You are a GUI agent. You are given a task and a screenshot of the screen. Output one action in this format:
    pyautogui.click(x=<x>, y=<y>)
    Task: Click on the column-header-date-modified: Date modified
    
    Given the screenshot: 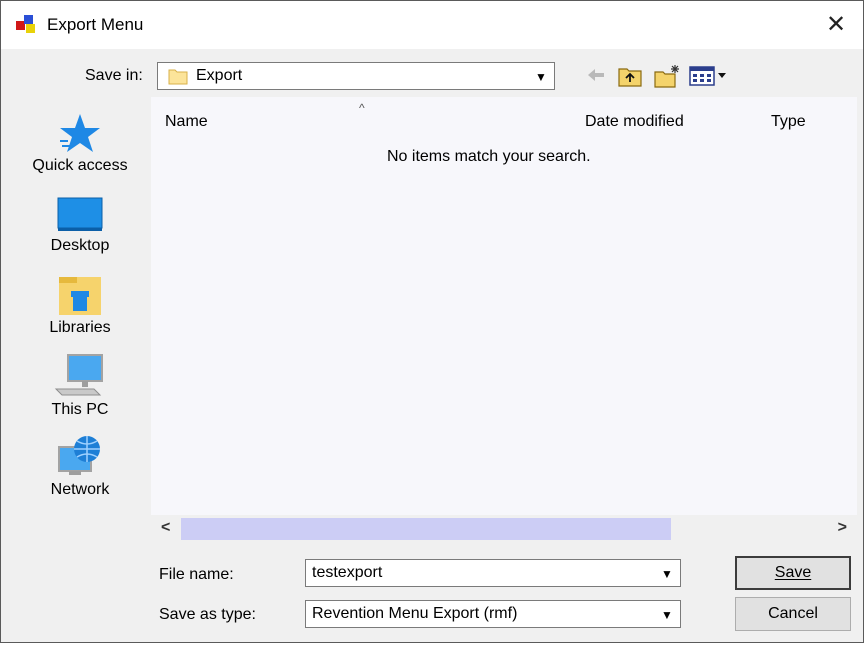 What is the action you would take?
    pyautogui.click(x=634, y=122)
    